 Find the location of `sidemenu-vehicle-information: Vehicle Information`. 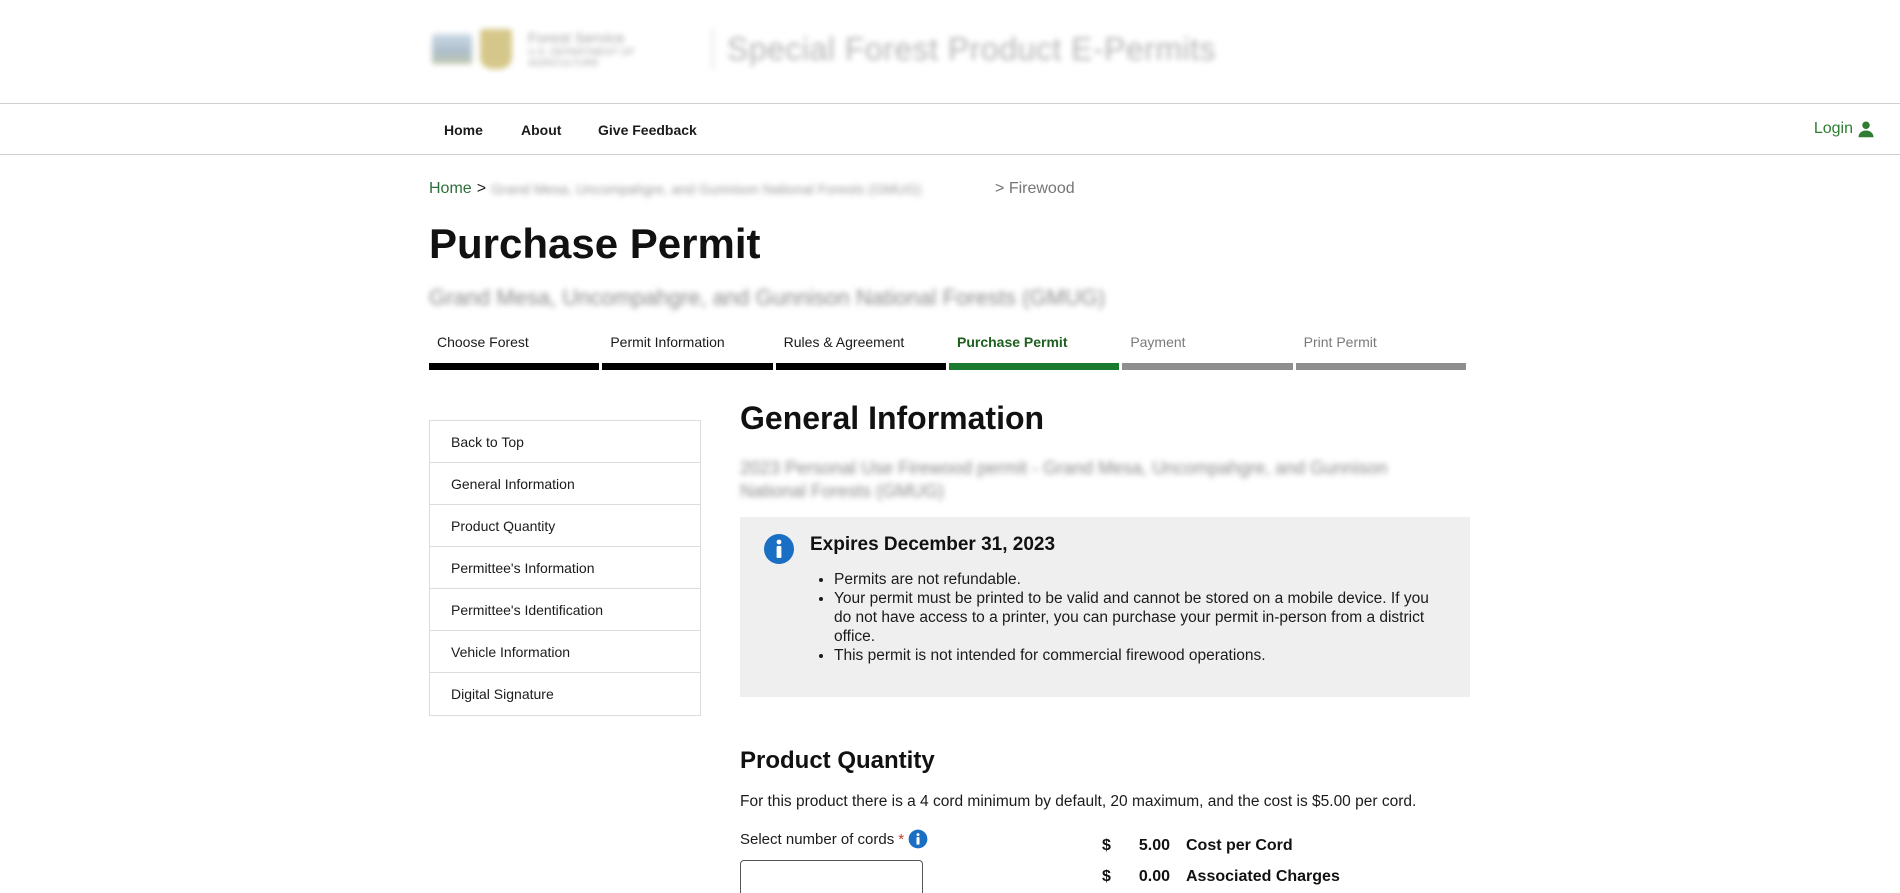

sidemenu-vehicle-information: Vehicle Information is located at coordinates (565, 652).